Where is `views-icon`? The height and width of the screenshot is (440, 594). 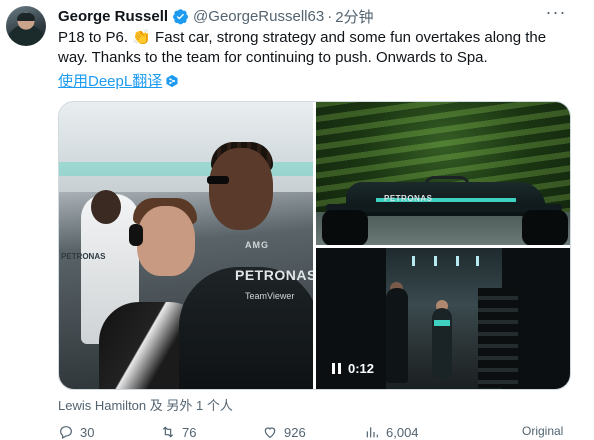
views-icon is located at coordinates (372, 432).